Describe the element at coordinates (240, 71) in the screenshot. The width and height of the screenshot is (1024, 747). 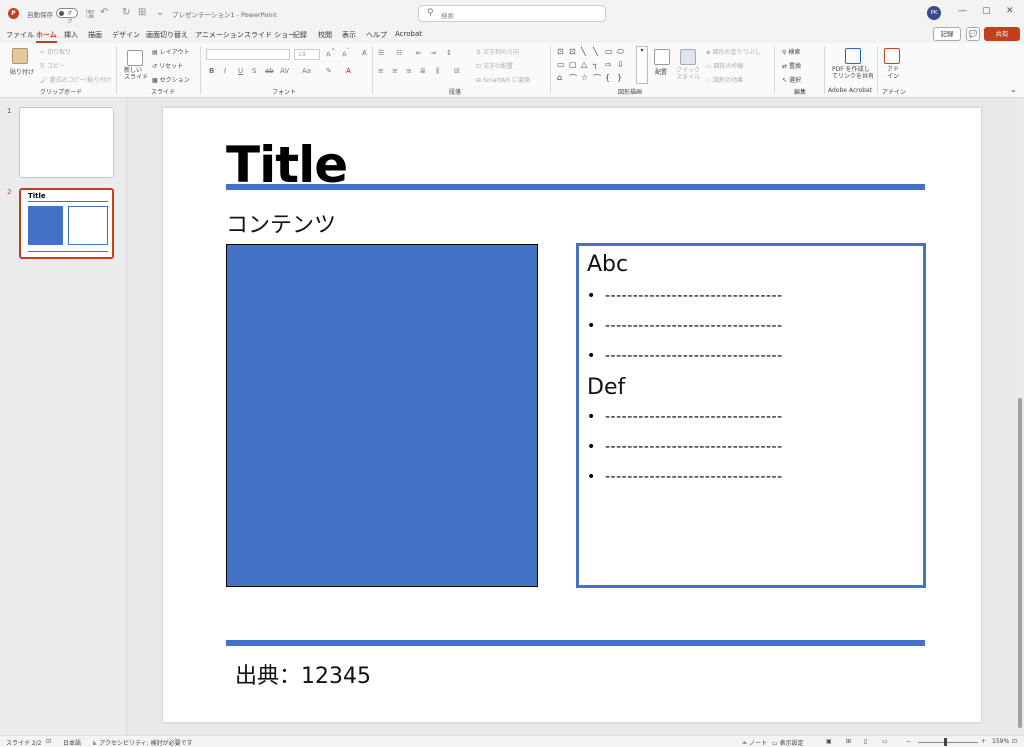
I see `underline-icon: U` at that location.